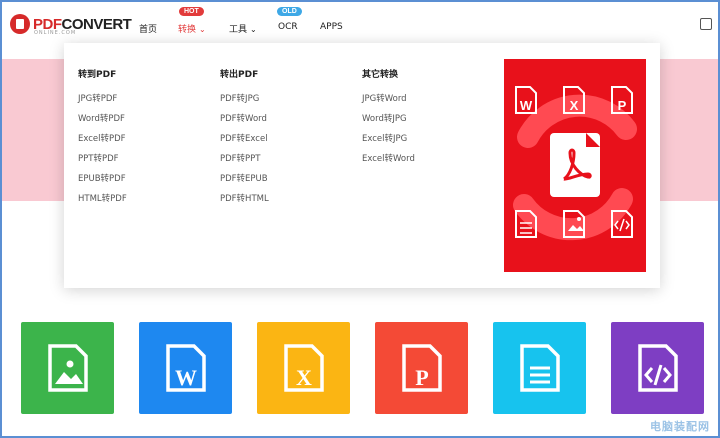  What do you see at coordinates (288, 27) in the screenshot?
I see `nav-item-ocr: OCR` at bounding box center [288, 27].